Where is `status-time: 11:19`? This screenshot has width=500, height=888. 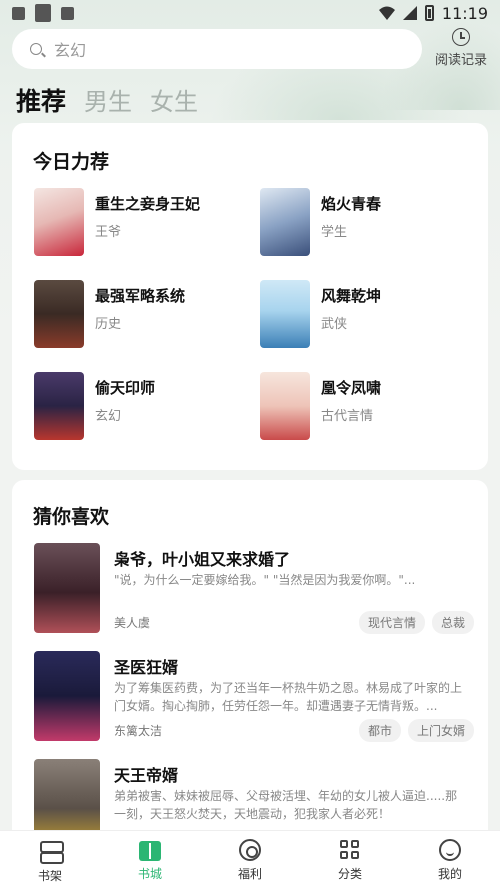
status-time: 11:19 is located at coordinates (464, 13).